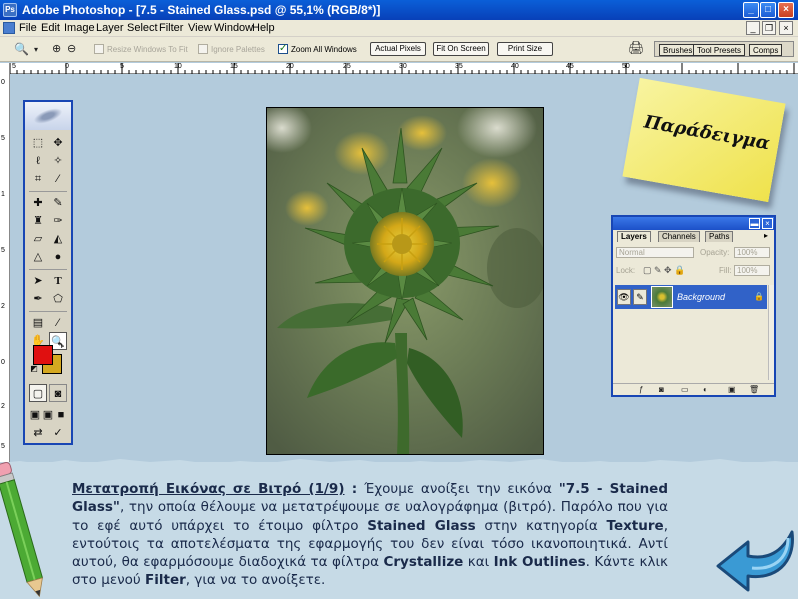 This screenshot has width=798, height=599. I want to click on print-size-button: Print Size, so click(525, 49).